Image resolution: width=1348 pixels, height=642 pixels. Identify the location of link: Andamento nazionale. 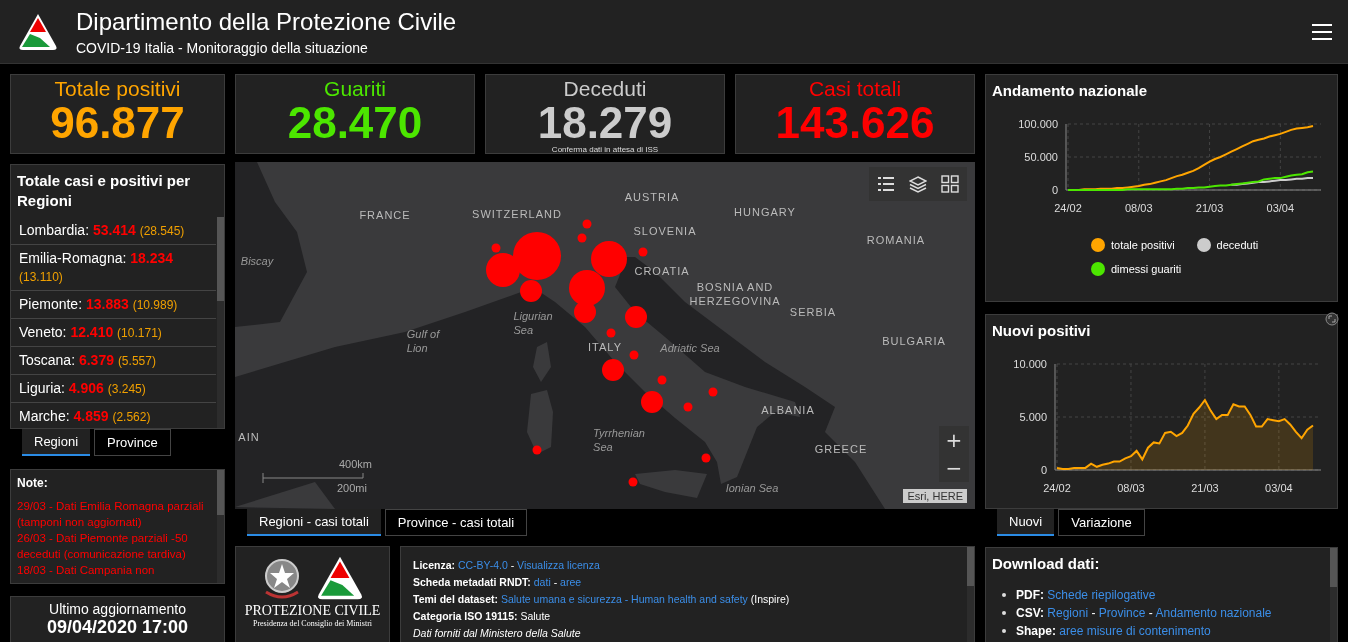
(1213, 613).